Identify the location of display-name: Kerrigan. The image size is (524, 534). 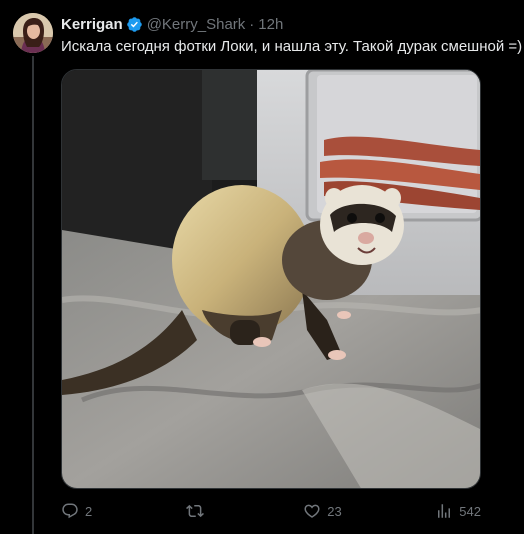
(92, 24).